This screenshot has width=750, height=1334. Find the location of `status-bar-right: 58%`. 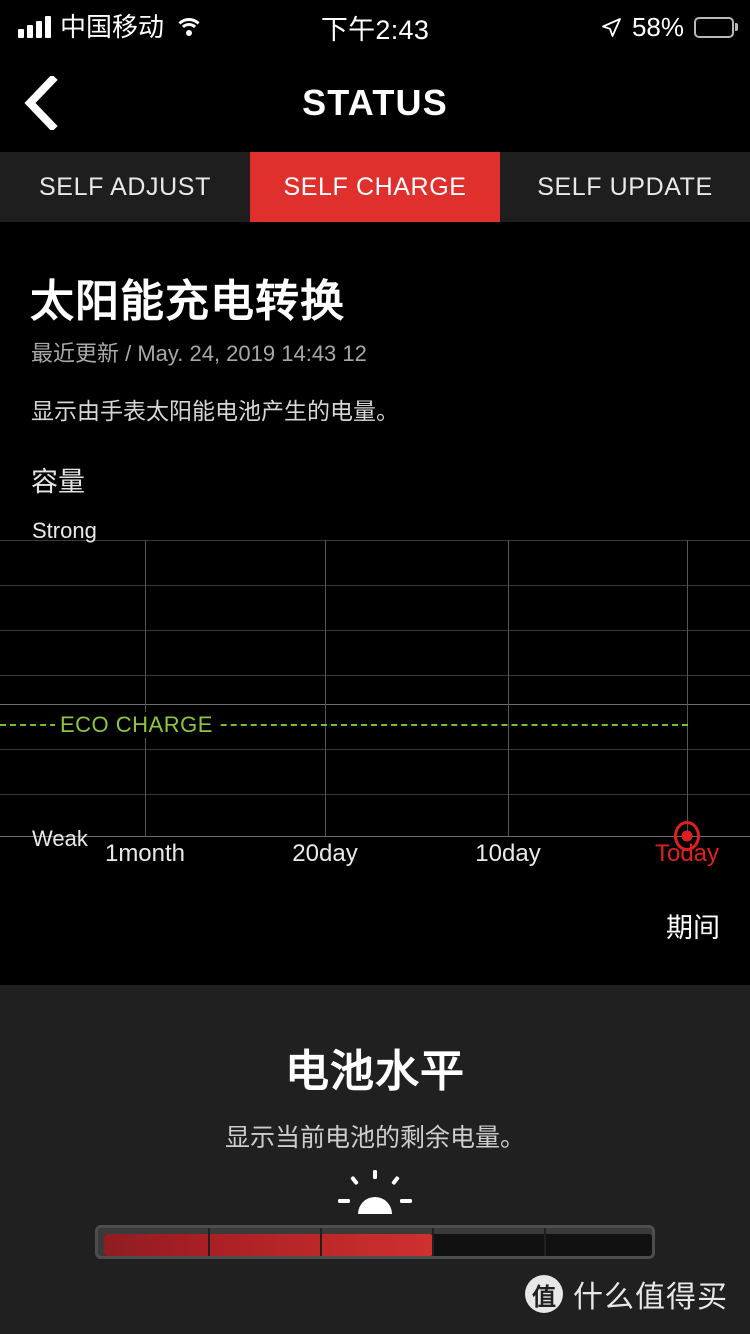

status-bar-right: 58% is located at coordinates (667, 27).